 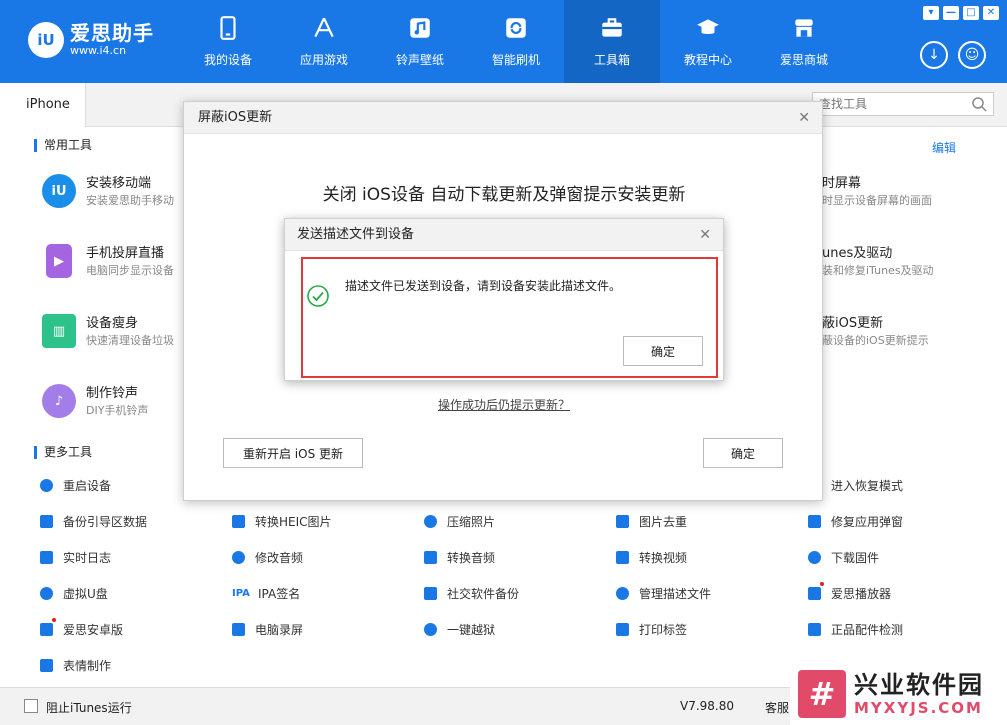 What do you see at coordinates (228, 41) in the screenshot?
I see `nav-my-device: 我的设备` at bounding box center [228, 41].